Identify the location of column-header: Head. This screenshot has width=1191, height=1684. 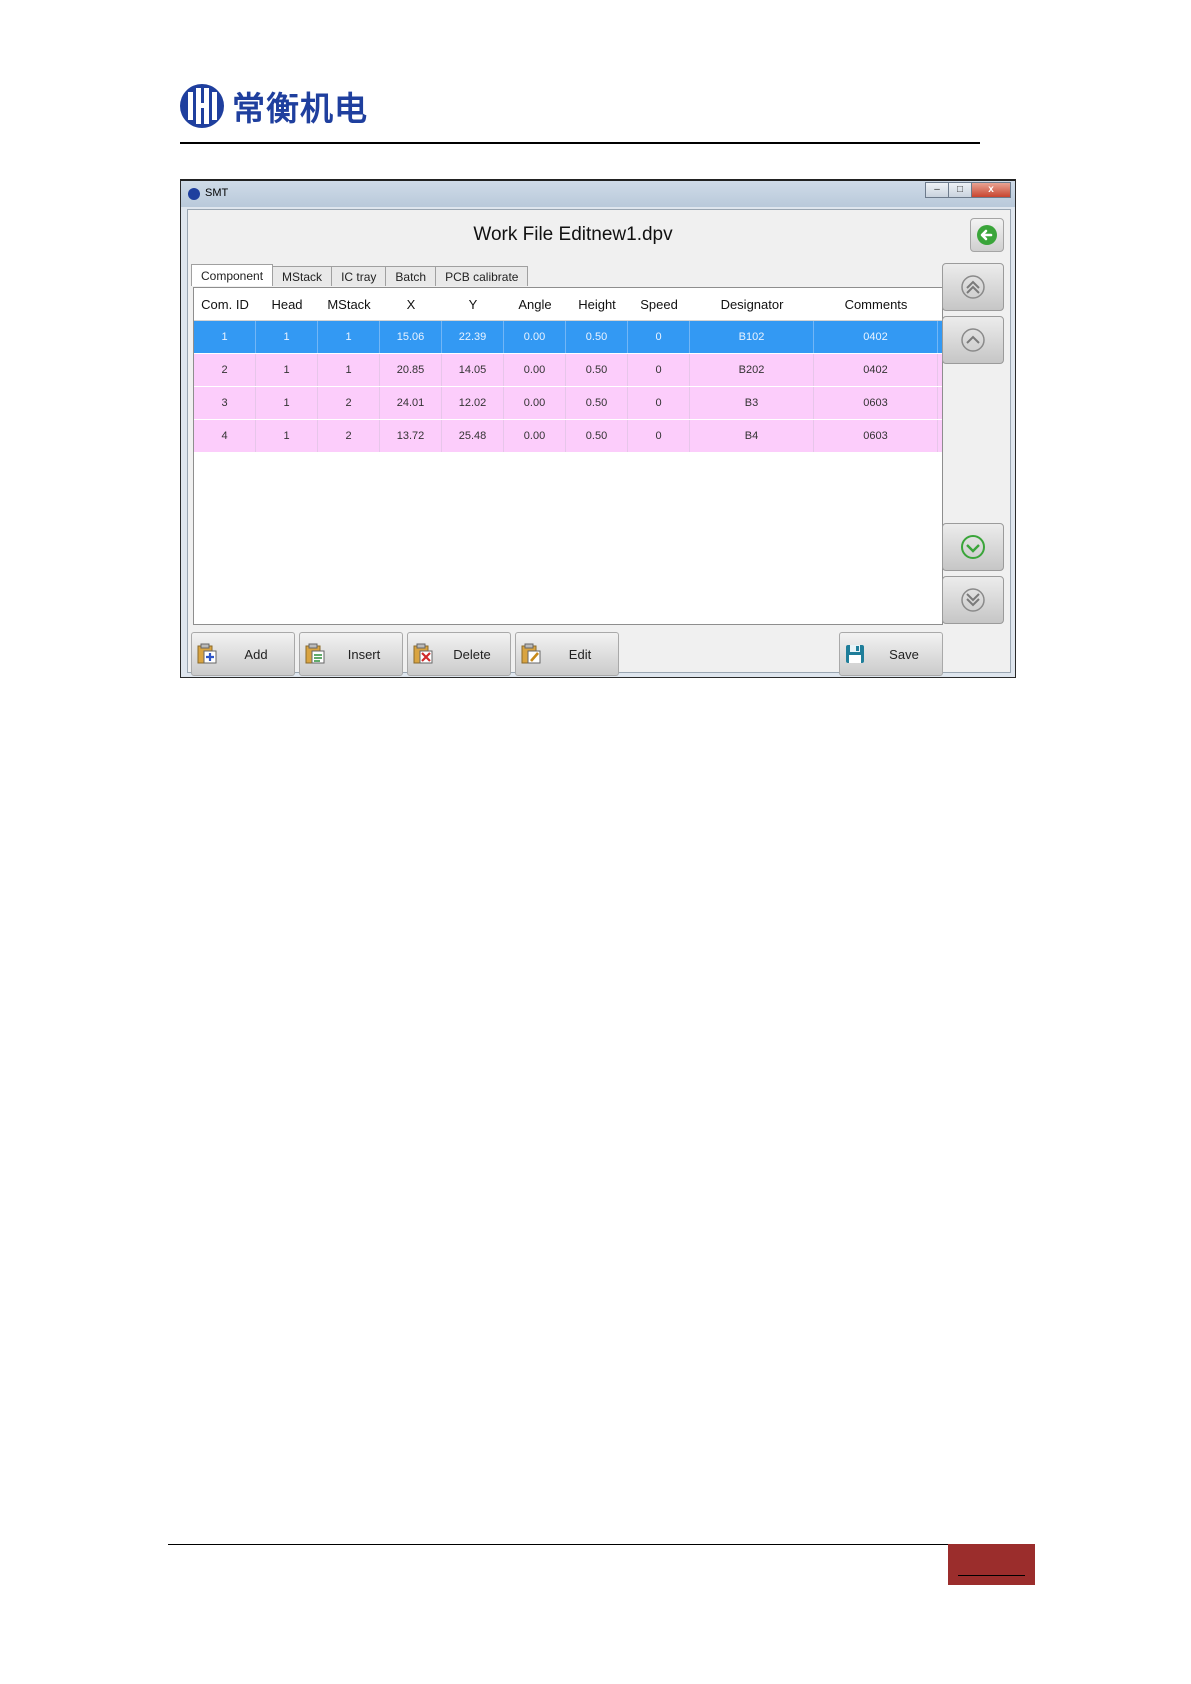
(287, 304).